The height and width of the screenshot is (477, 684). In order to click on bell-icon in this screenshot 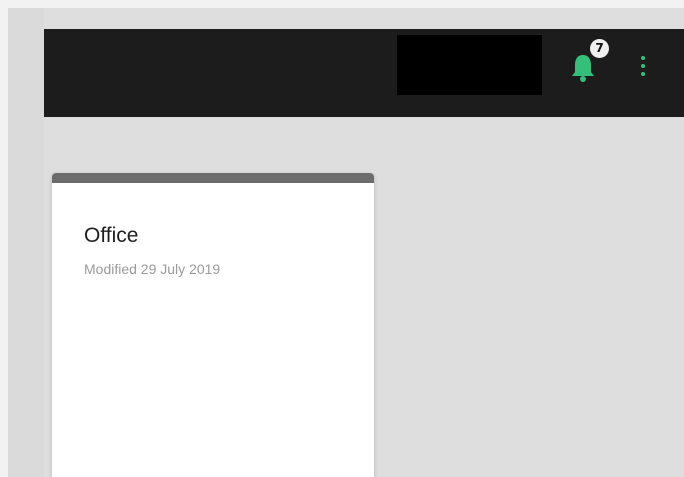, I will do `click(583, 68)`.